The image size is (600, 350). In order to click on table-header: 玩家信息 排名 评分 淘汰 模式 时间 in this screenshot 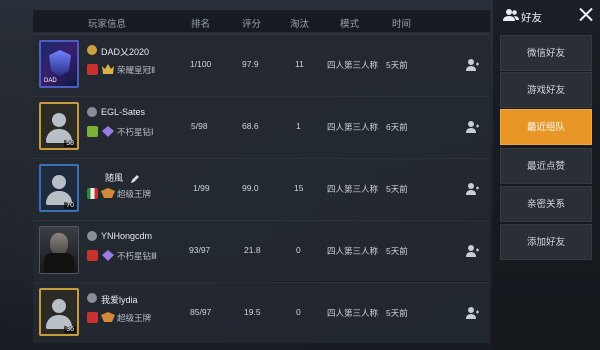, I will do `click(261, 21)`.